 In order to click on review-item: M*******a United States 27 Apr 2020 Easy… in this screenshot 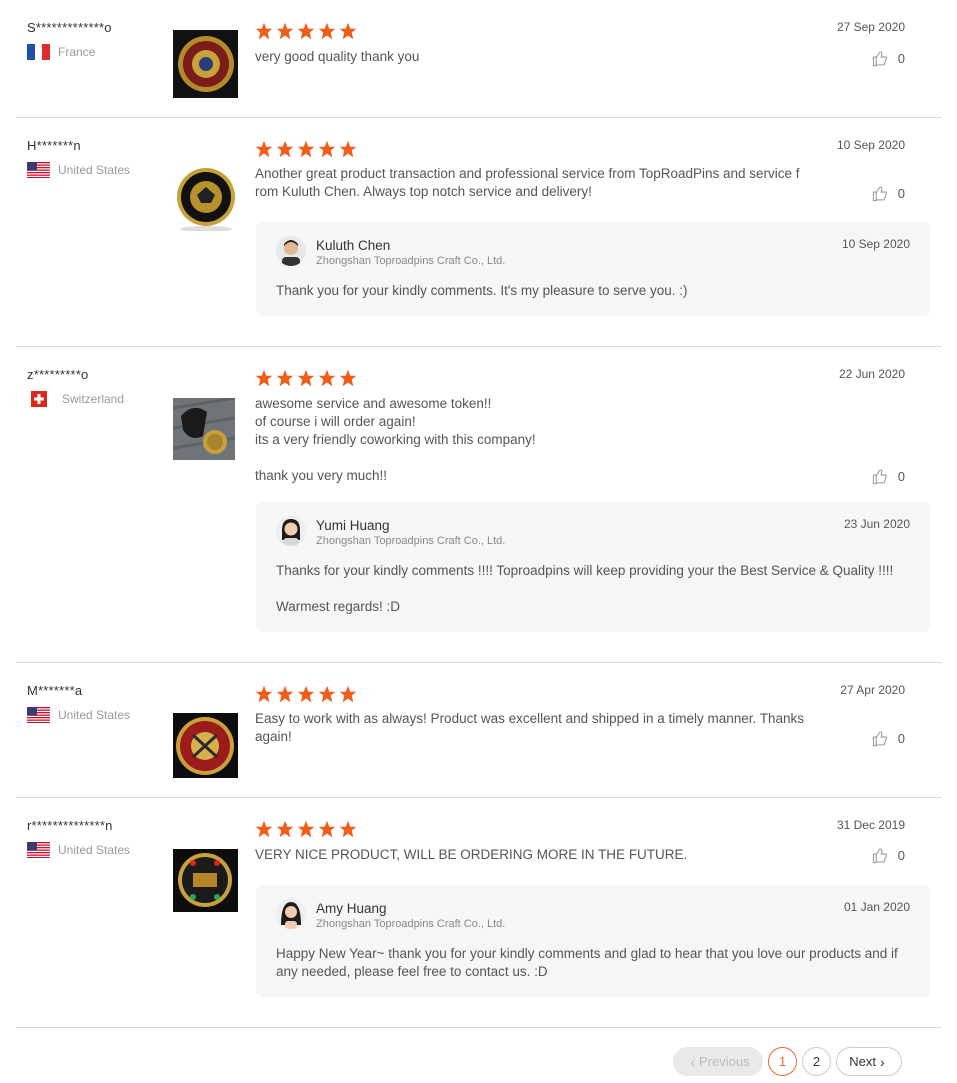, I will do `click(479, 730)`.